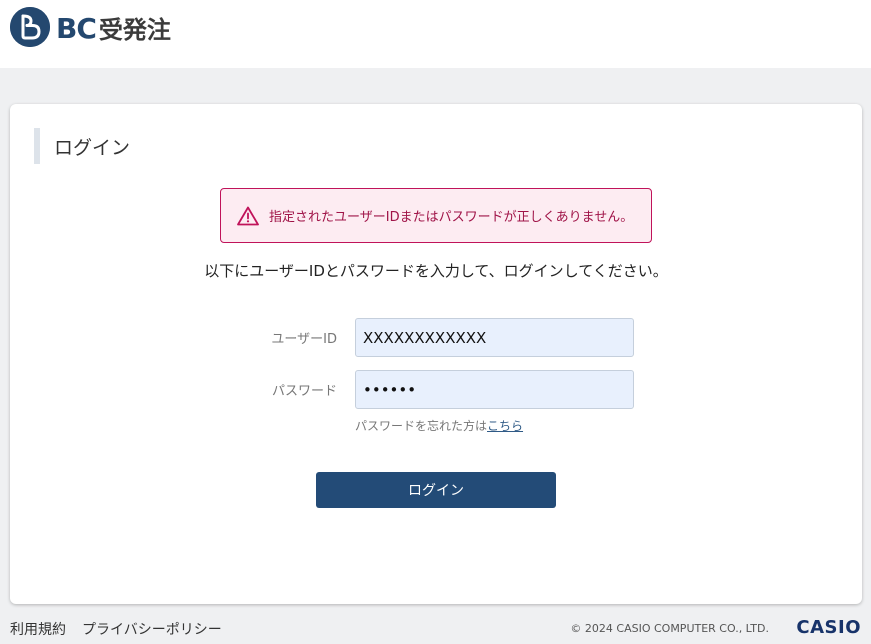 The width and height of the screenshot is (871, 644). Describe the element at coordinates (82, 146) in the screenshot. I see `page-title: ログイン` at that location.